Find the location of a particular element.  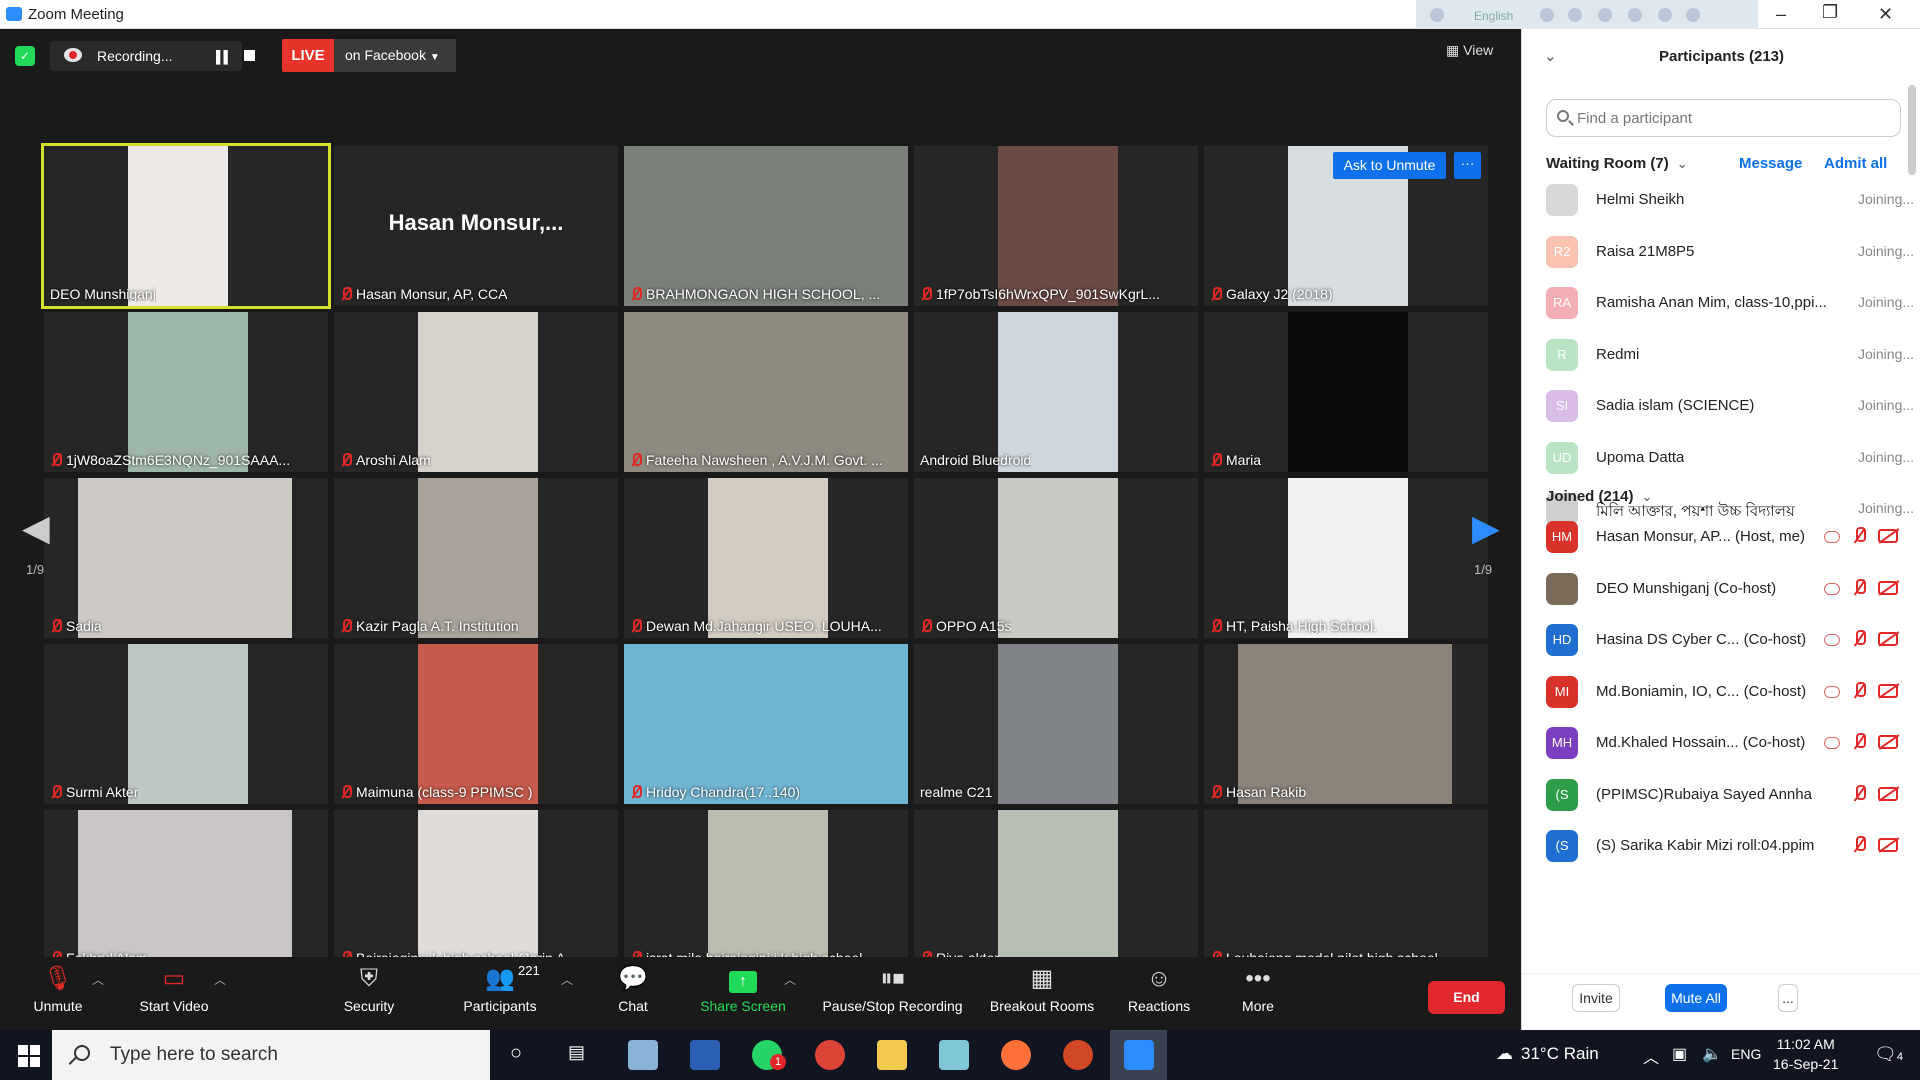

admit-all-link: Admit all is located at coordinates (1855, 163).